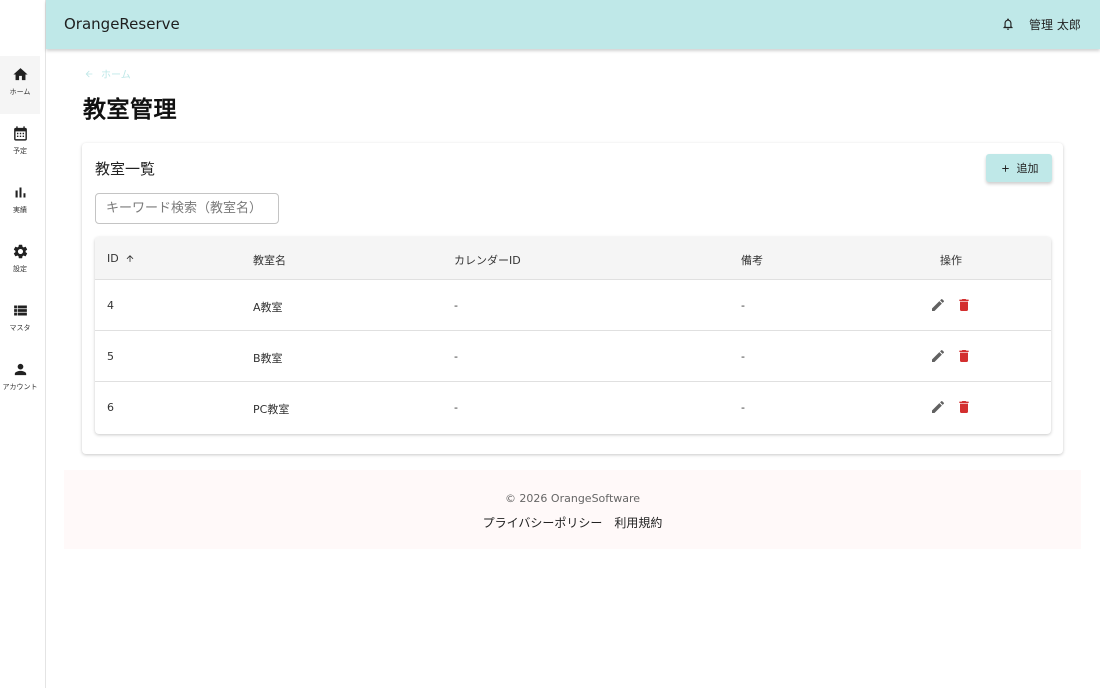  What do you see at coordinates (20, 144) in the screenshot?
I see `sidebar-item-schedule: 予定` at bounding box center [20, 144].